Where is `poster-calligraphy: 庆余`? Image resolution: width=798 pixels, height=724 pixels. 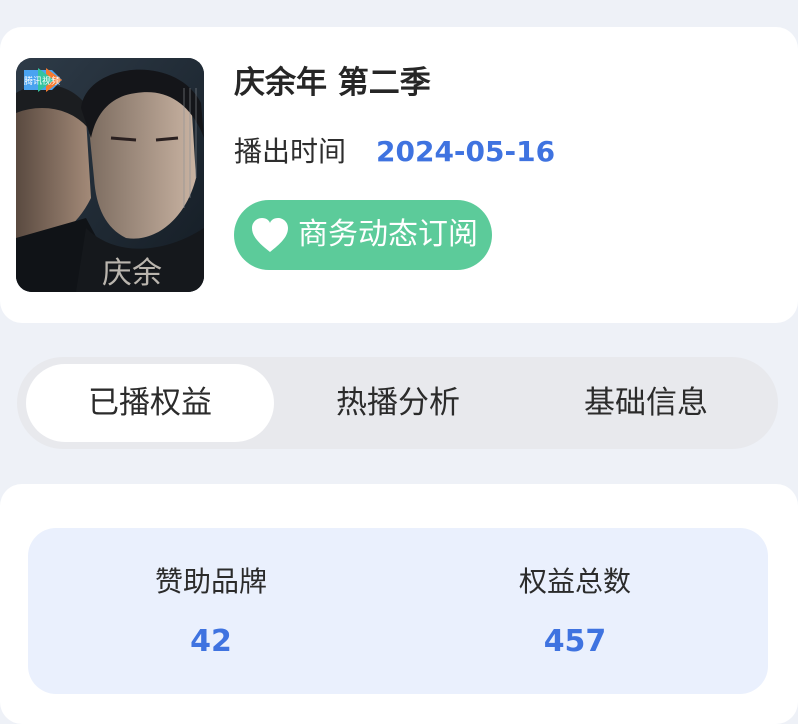
poster-calligraphy: 庆余 is located at coordinates (132, 273).